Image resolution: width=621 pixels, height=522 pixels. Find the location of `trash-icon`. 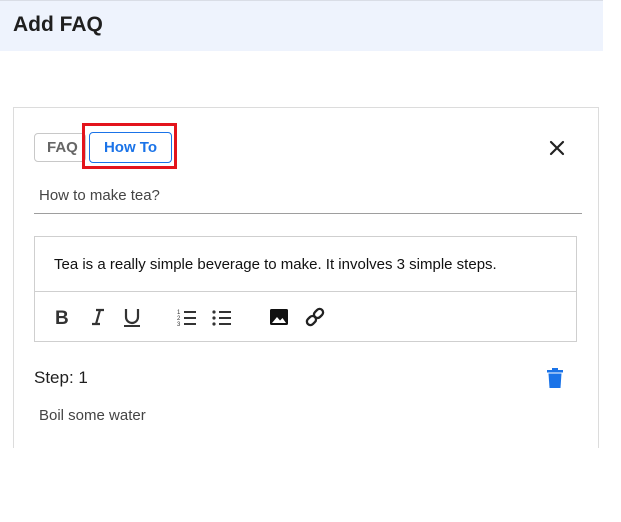

trash-icon is located at coordinates (555, 378).